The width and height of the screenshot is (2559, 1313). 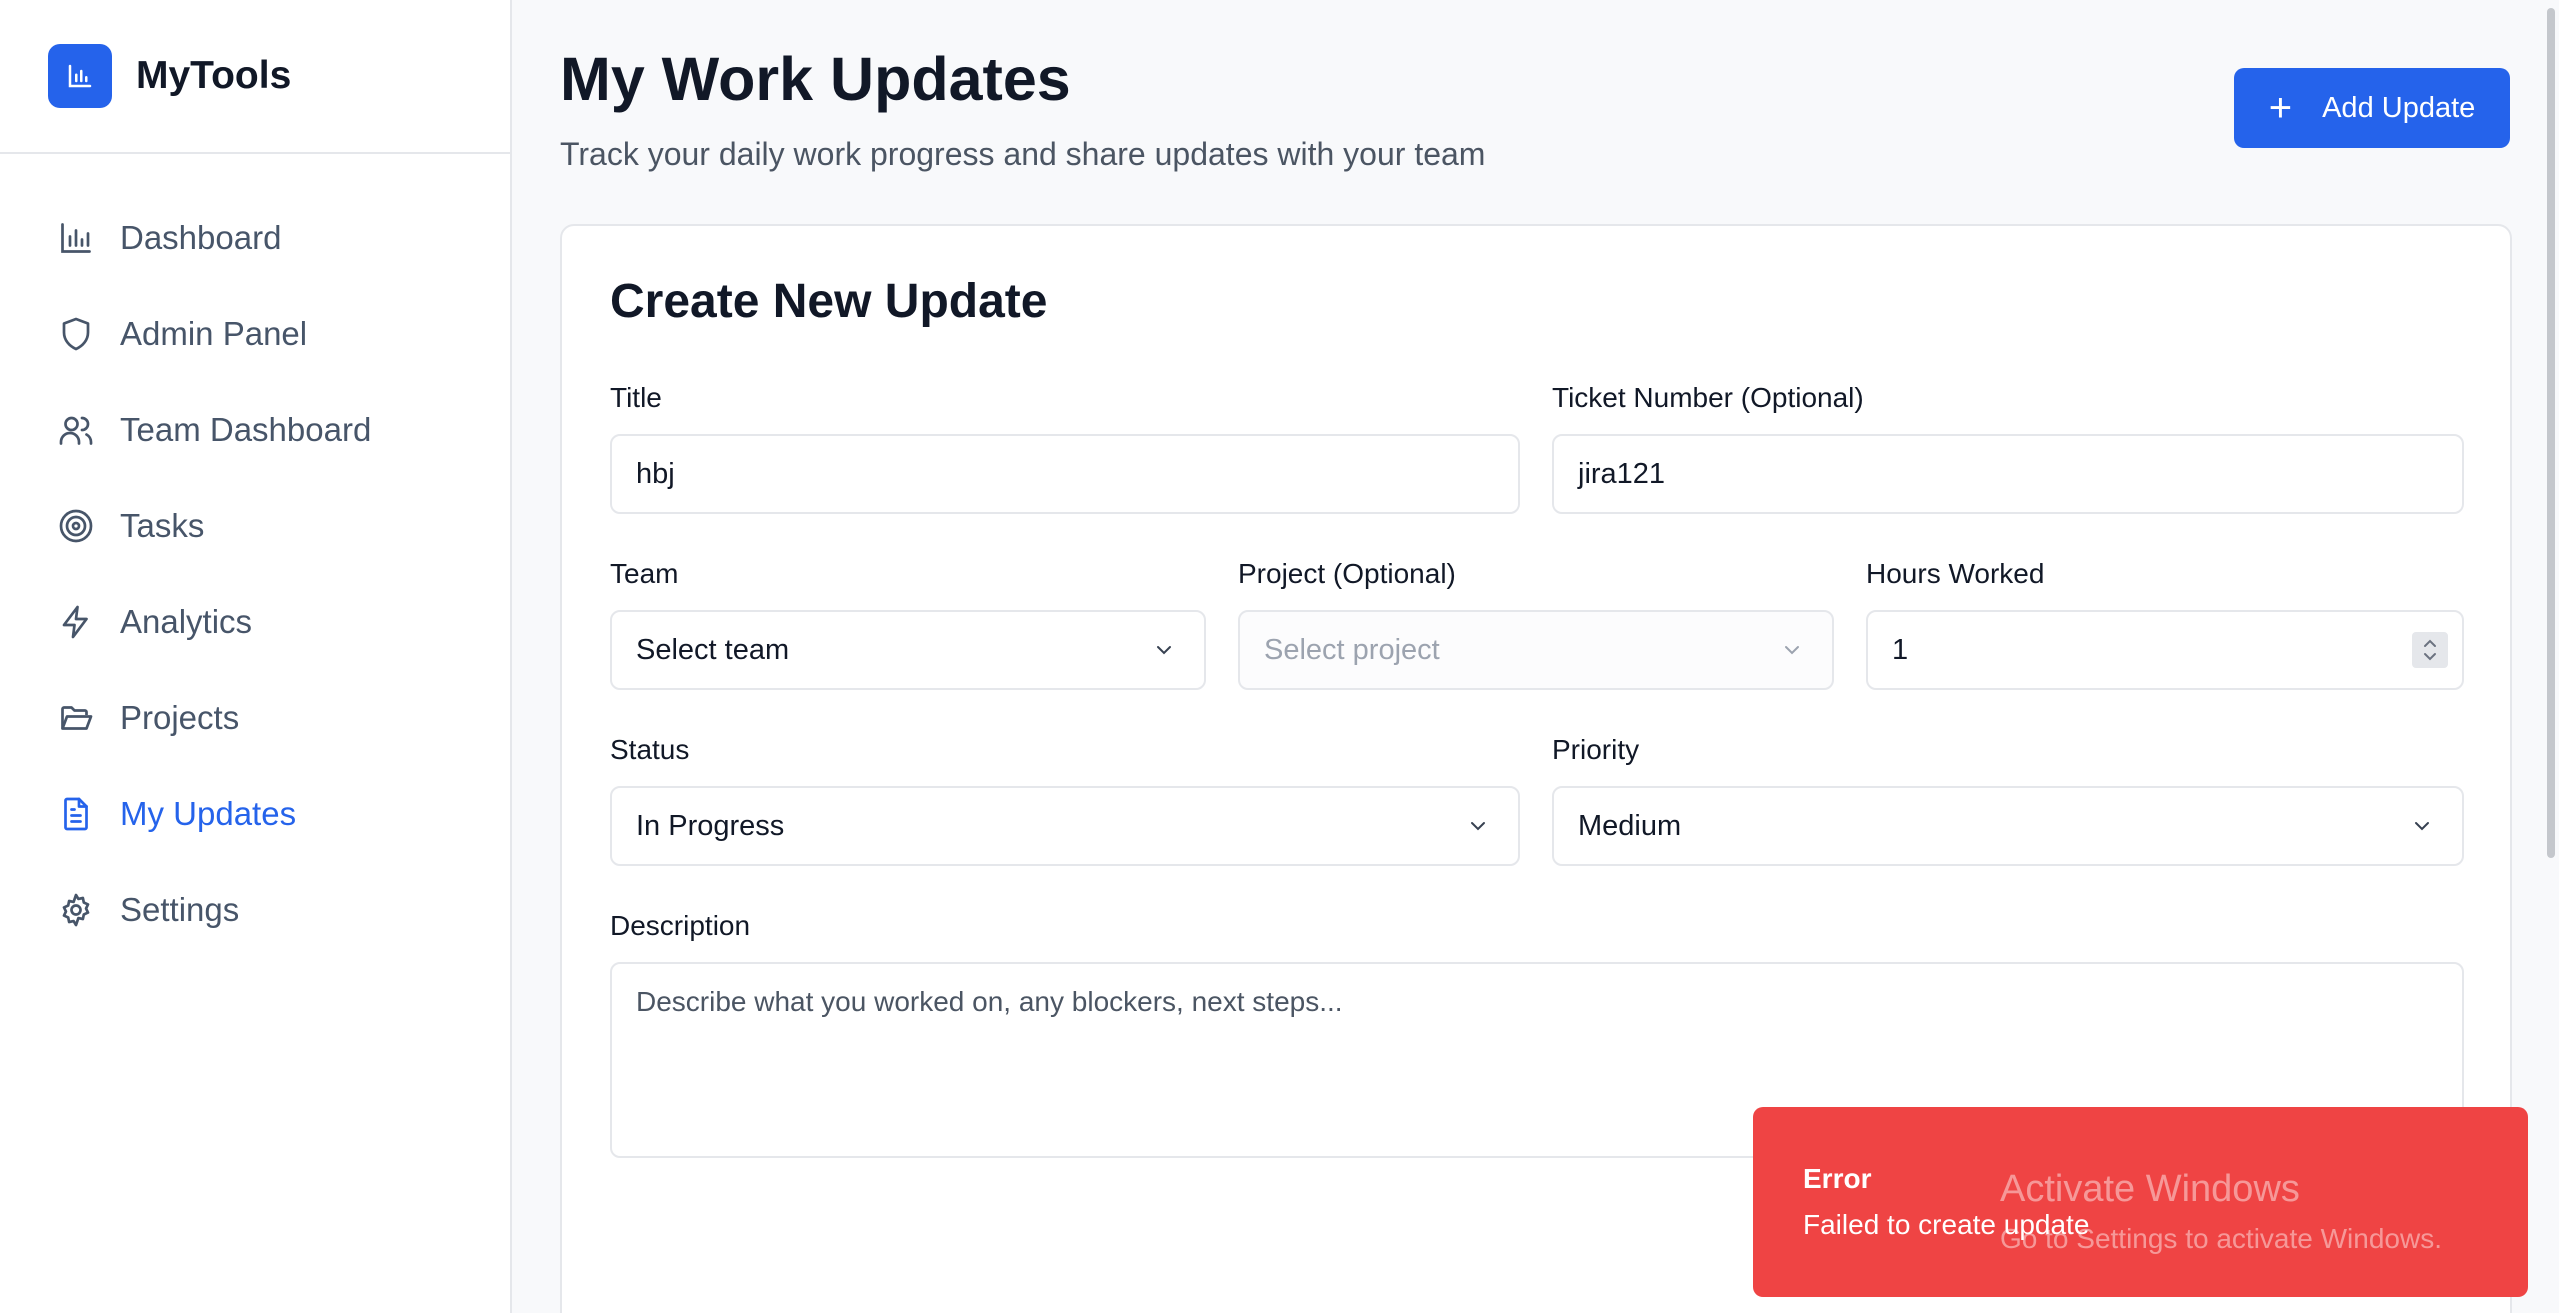 What do you see at coordinates (246, 429) in the screenshot?
I see `sidebar-item-label: Team Dashboard` at bounding box center [246, 429].